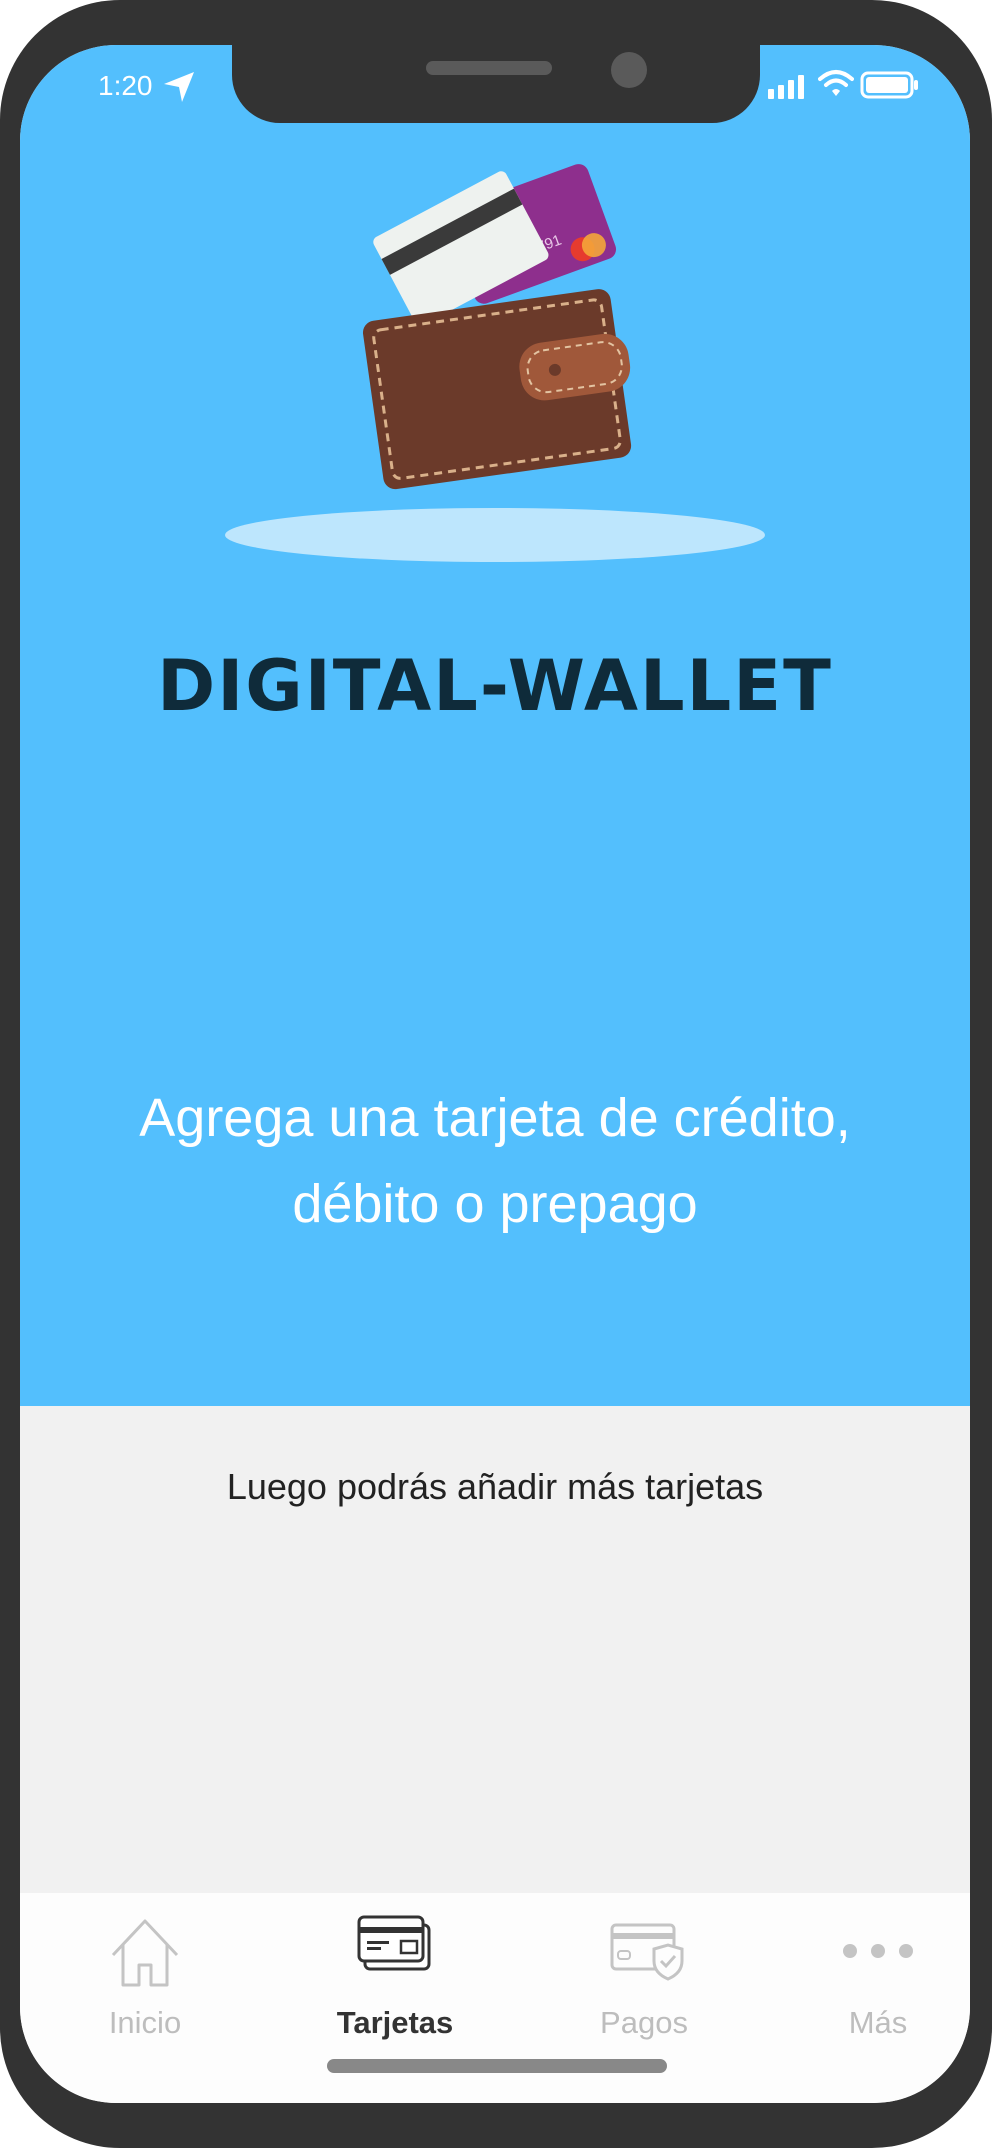 This screenshot has height=2148, width=992. Describe the element at coordinates (496, 84) in the screenshot. I see `phone-notch` at that location.